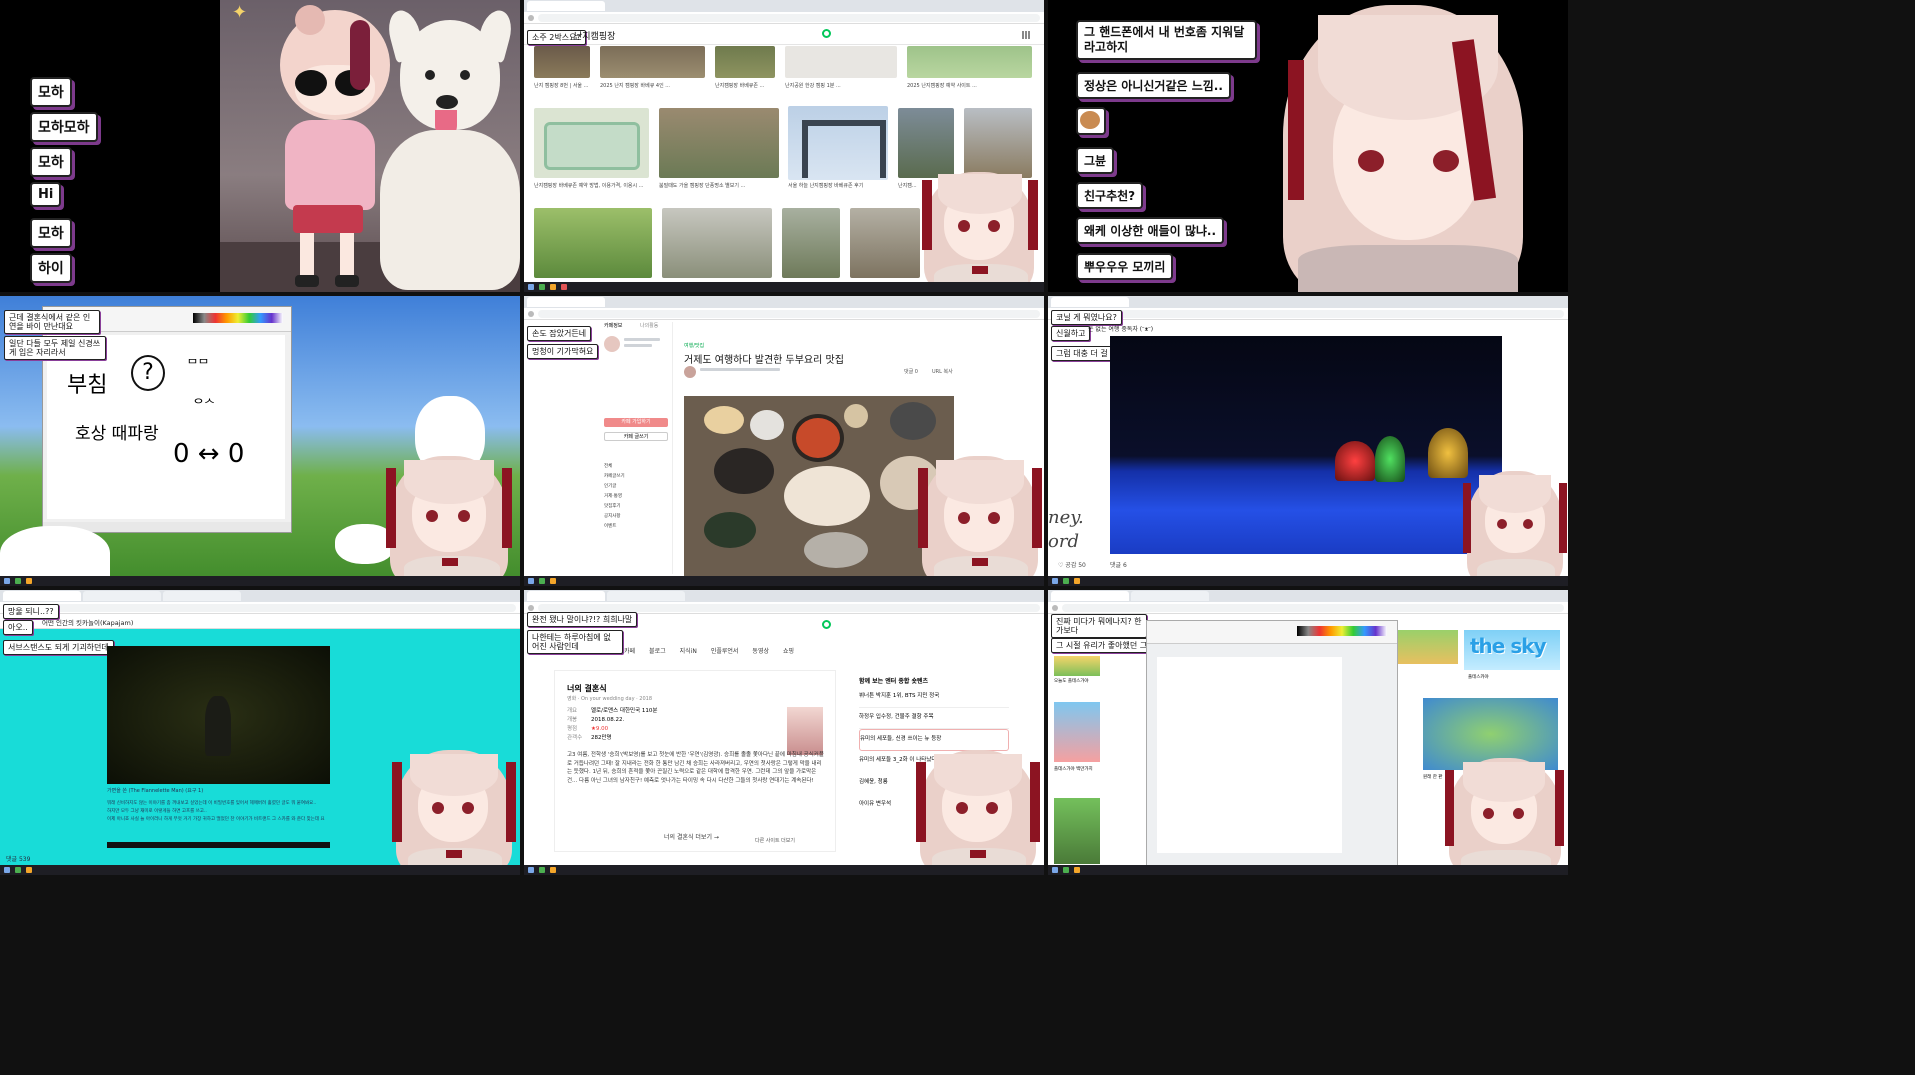 The image size is (1915, 1075). I want to click on tab-cafe: 카페, so click(629, 650).